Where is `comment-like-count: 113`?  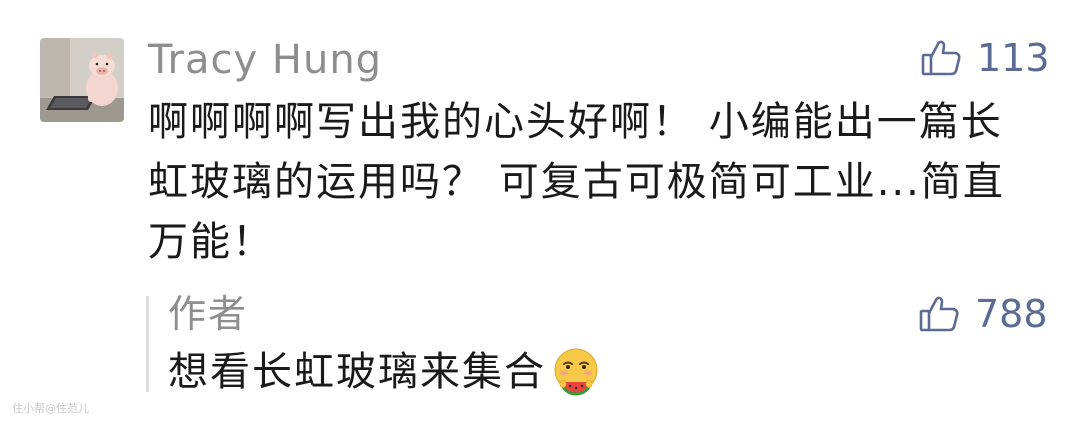 comment-like-count: 113 is located at coordinates (1013, 58).